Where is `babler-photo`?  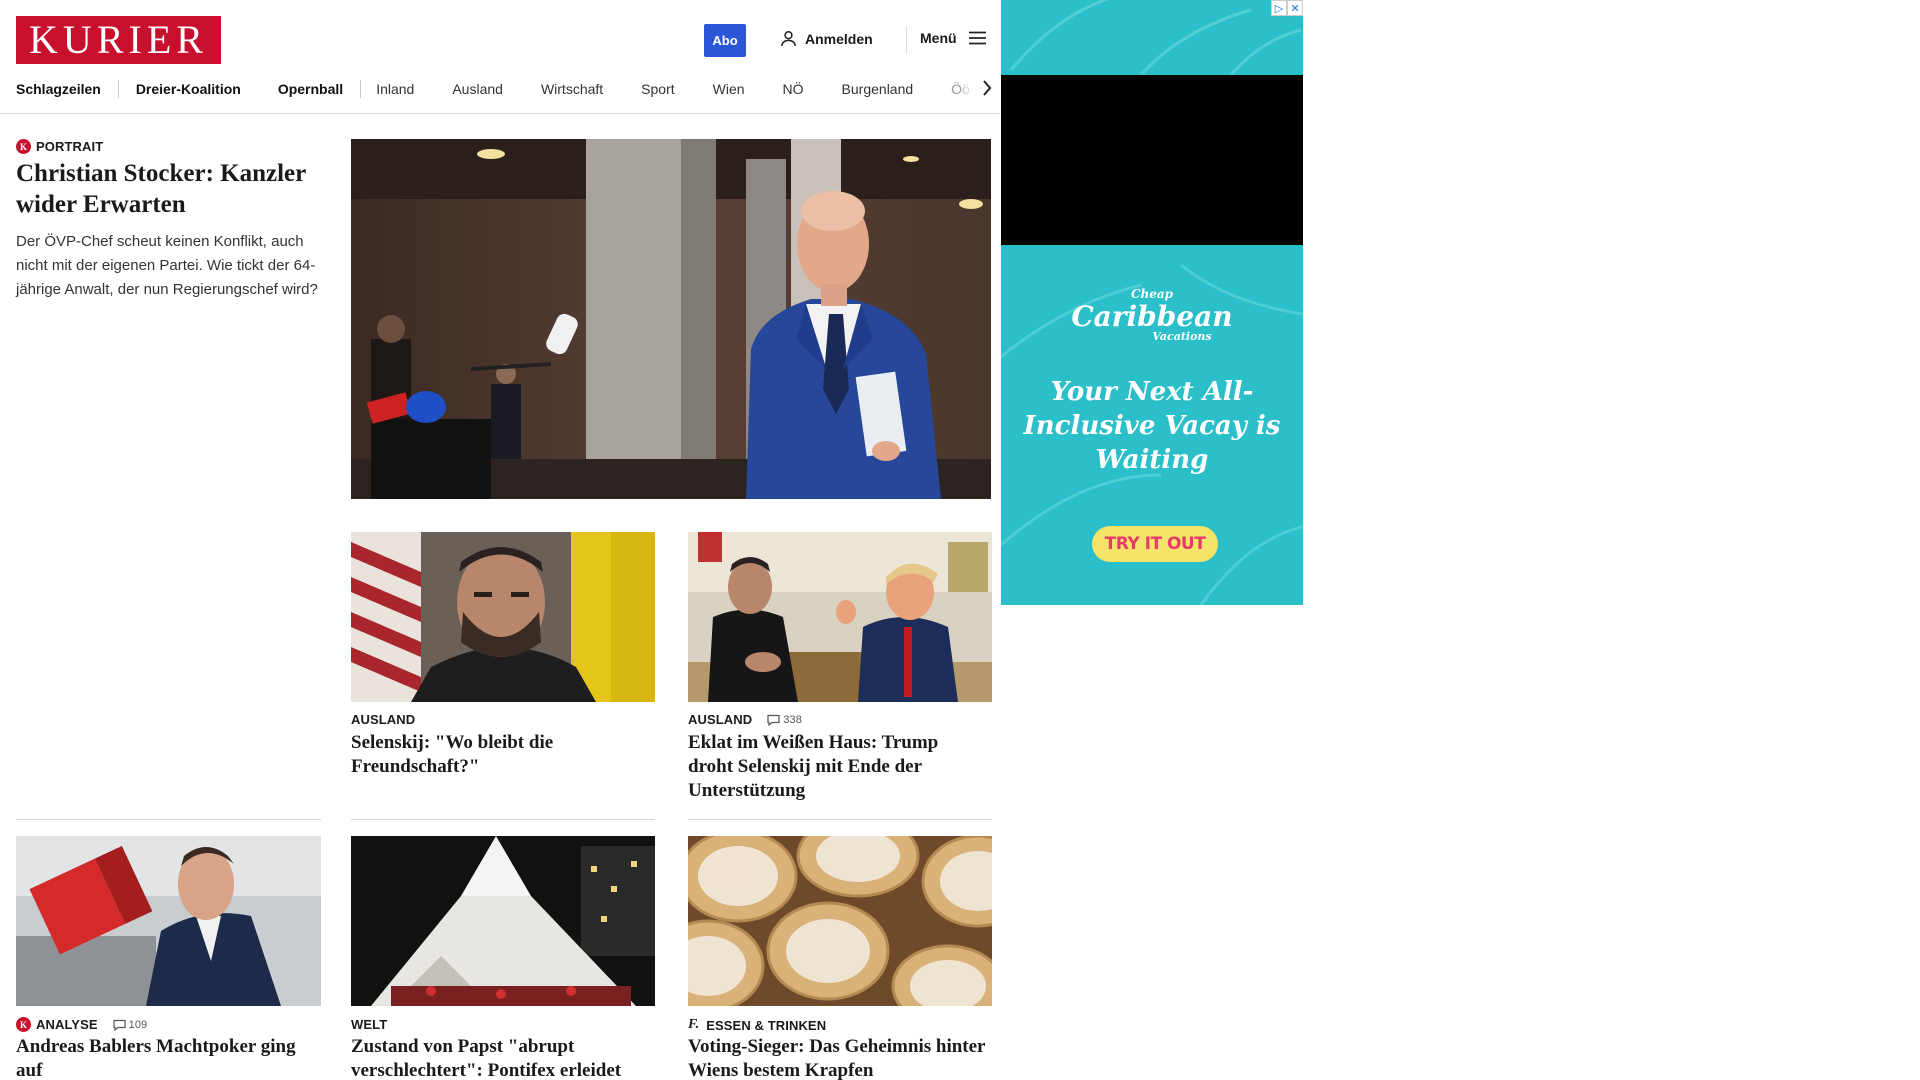 babler-photo is located at coordinates (168, 921).